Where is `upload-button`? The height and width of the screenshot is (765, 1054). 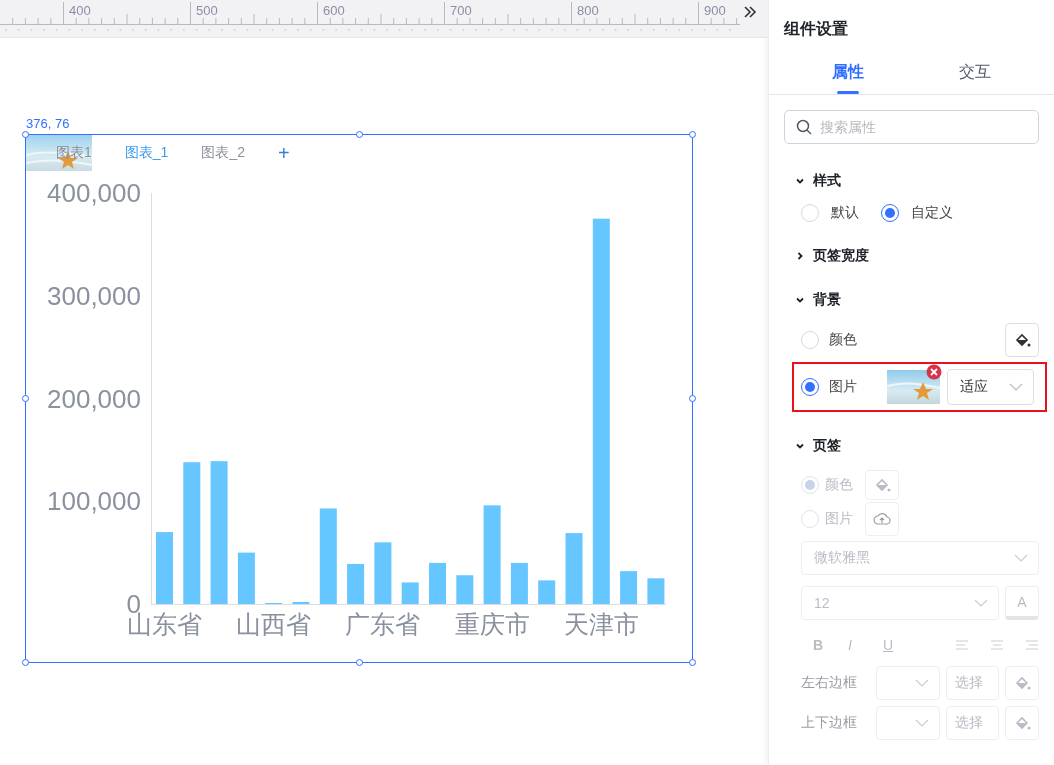 upload-button is located at coordinates (882, 519).